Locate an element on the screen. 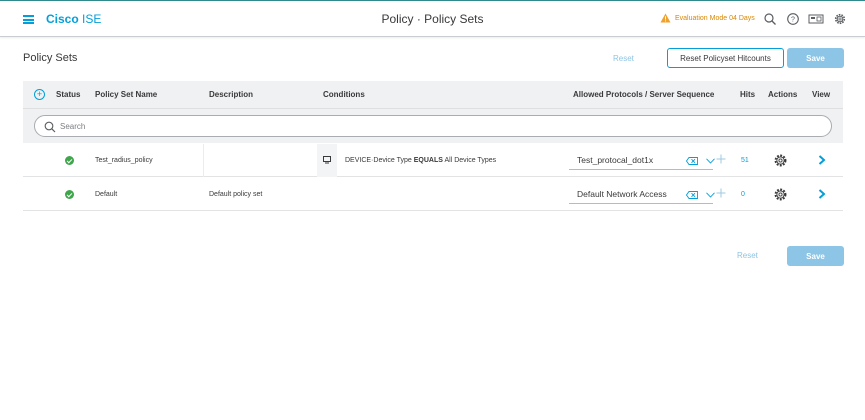  condition-operator: EQUALS is located at coordinates (428, 160).